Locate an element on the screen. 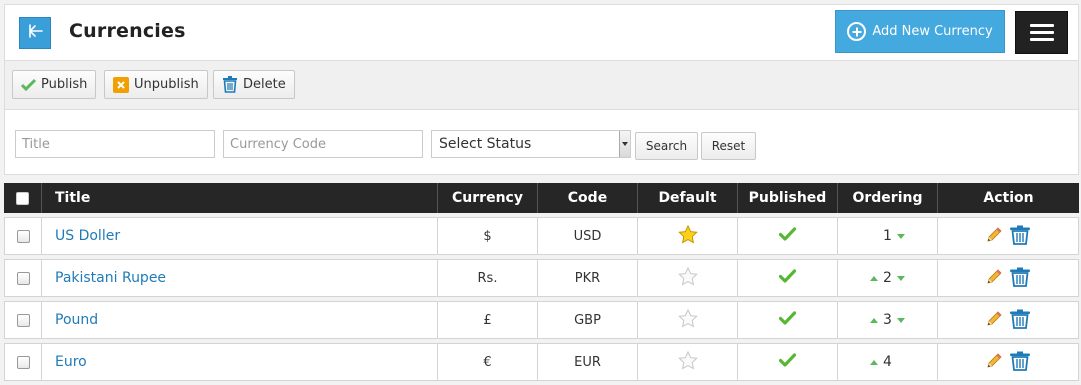 The image size is (1081, 385). currency-symbol: € is located at coordinates (487, 362).